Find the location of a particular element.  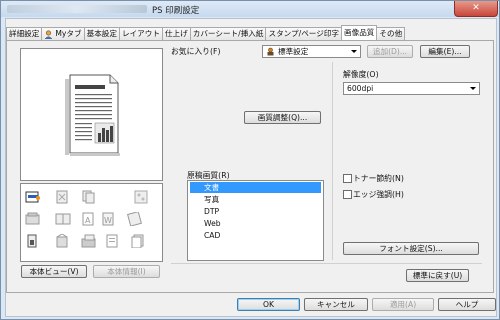

list-item: Web is located at coordinates (255, 223).